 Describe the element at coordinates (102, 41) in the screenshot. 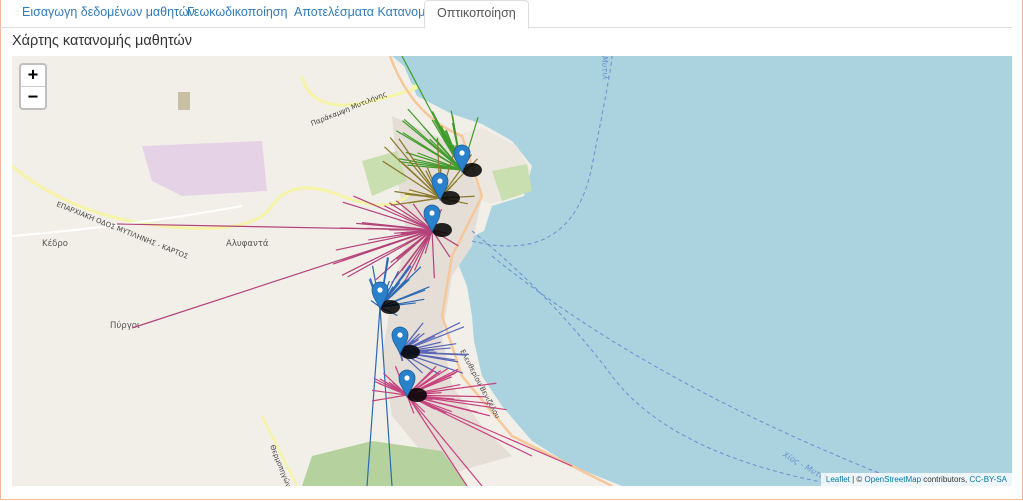

I see `map-title: Χάρτης κατανομής μαθητών` at that location.